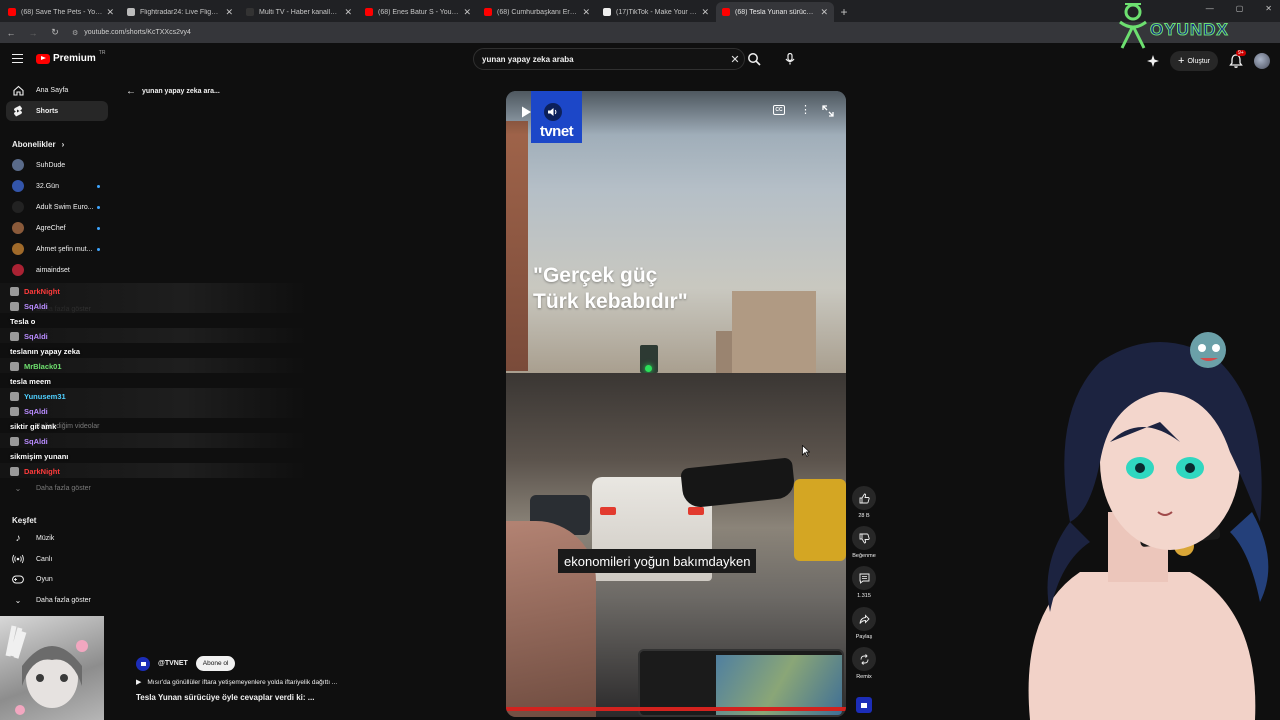 Image resolution: width=1280 pixels, height=720 pixels. Describe the element at coordinates (57, 186) in the screenshot. I see `sidebar-channel: 32.Gün` at that location.